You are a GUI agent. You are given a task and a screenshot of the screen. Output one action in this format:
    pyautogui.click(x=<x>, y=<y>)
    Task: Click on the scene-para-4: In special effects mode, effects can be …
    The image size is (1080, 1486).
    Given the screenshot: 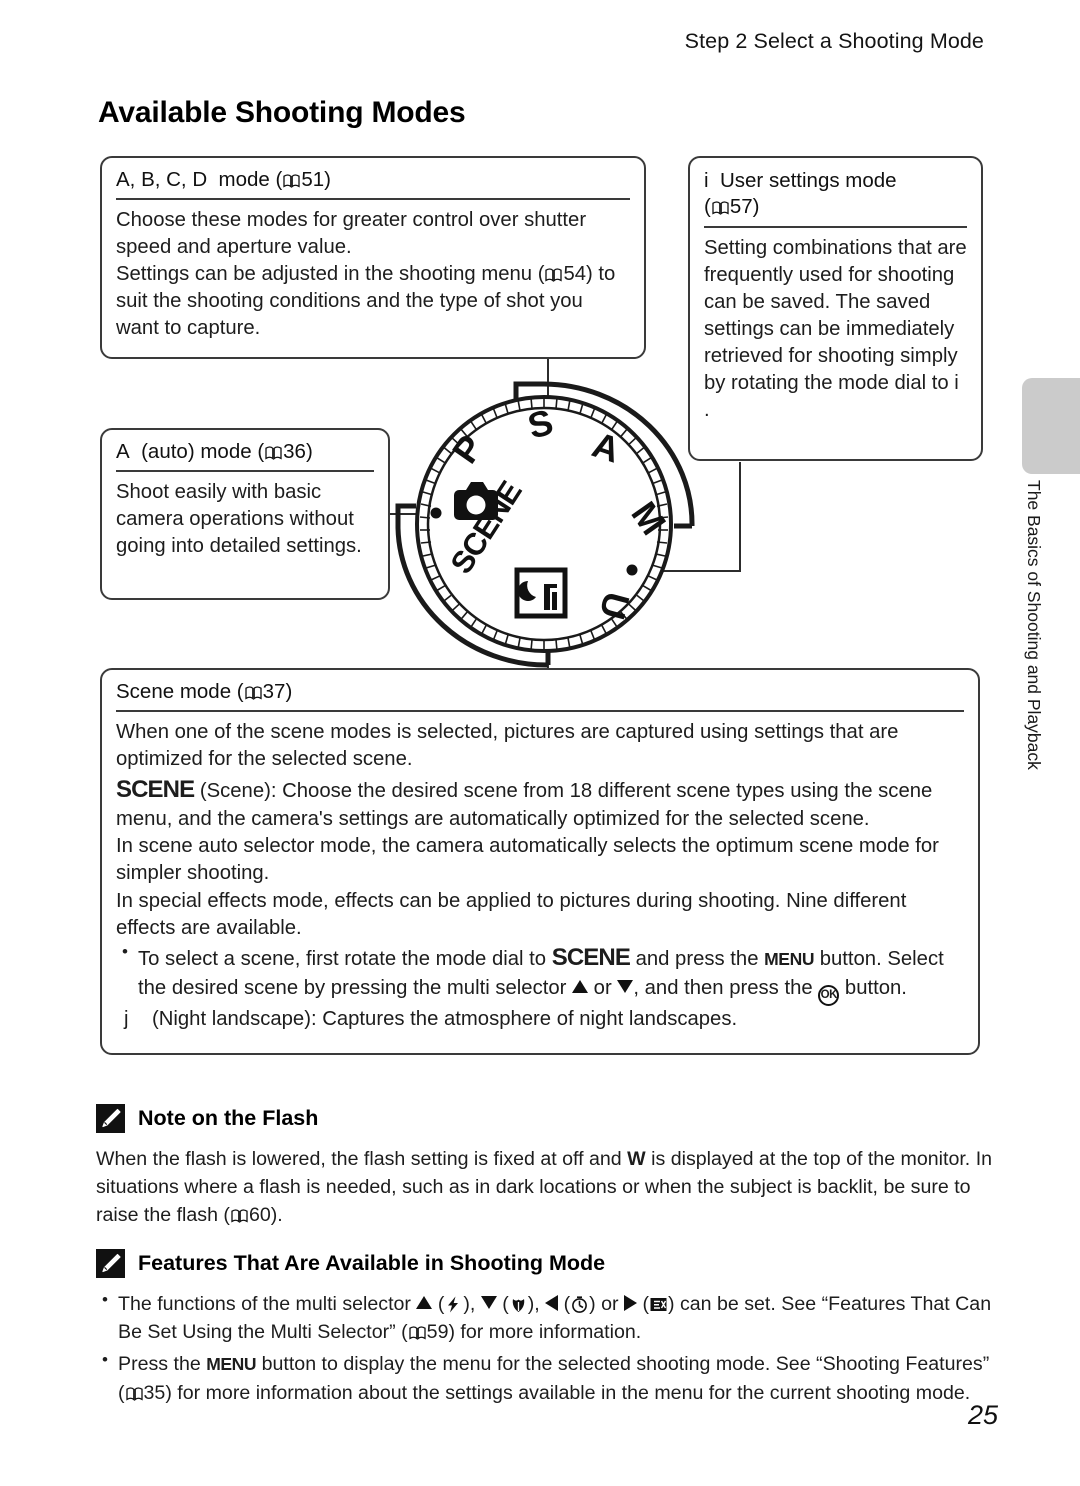 What is the action you would take?
    pyautogui.click(x=511, y=914)
    